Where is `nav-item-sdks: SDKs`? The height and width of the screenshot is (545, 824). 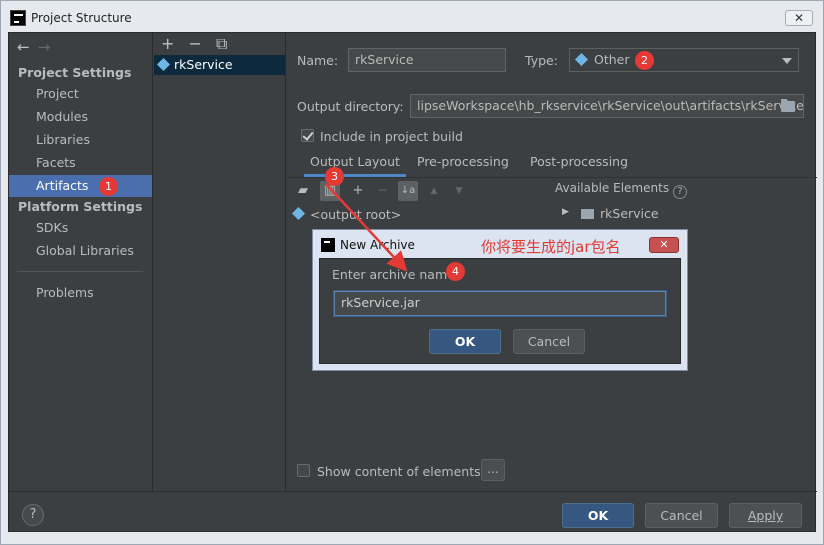
nav-item-sdks: SDKs is located at coordinates (80, 228).